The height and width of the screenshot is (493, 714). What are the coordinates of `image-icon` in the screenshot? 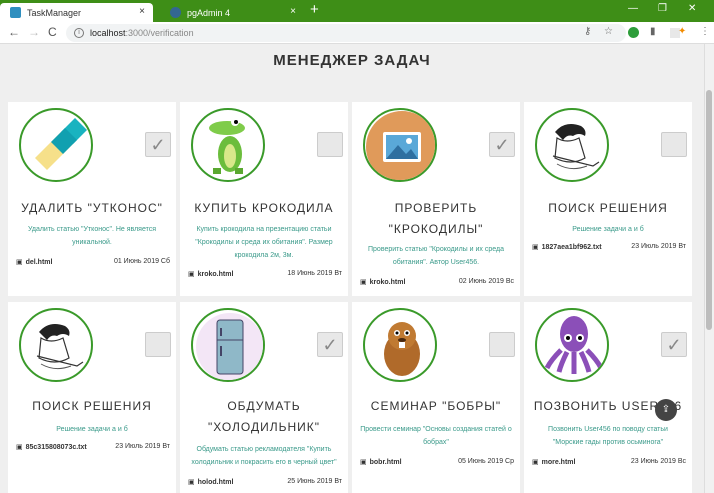 It's located at (400, 145).